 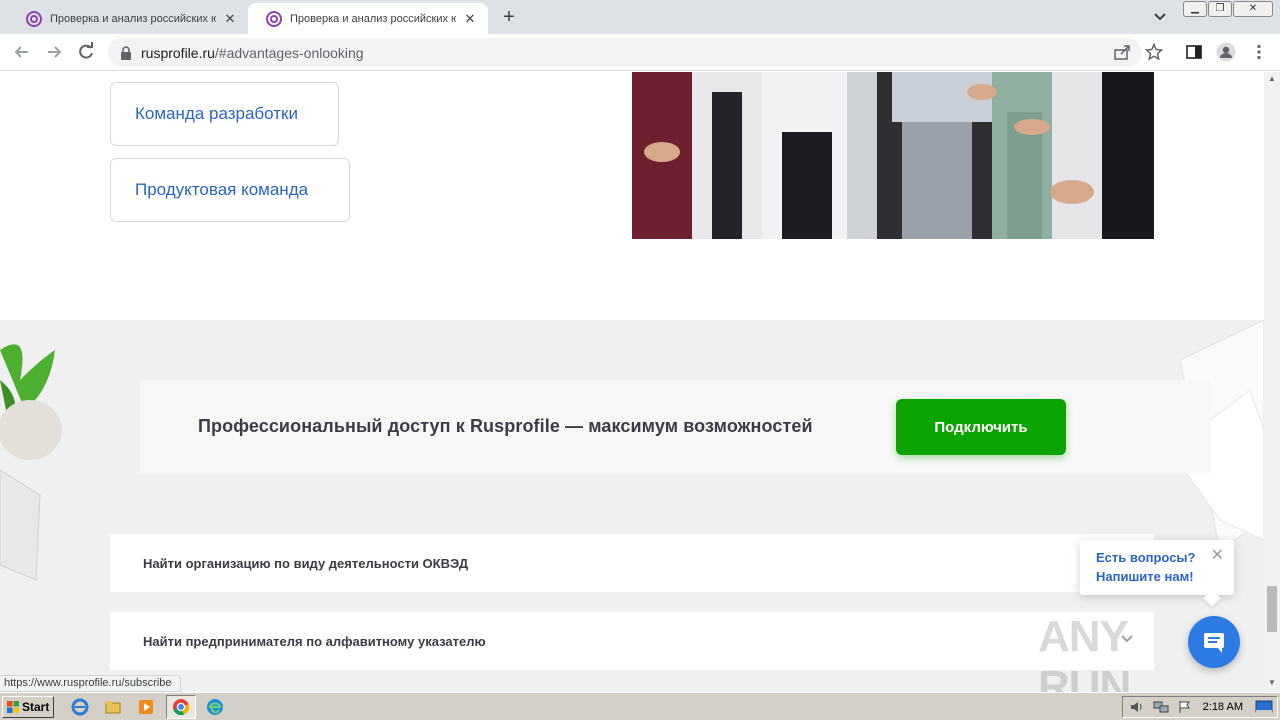 I want to click on share-icon, so click(x=1122, y=52).